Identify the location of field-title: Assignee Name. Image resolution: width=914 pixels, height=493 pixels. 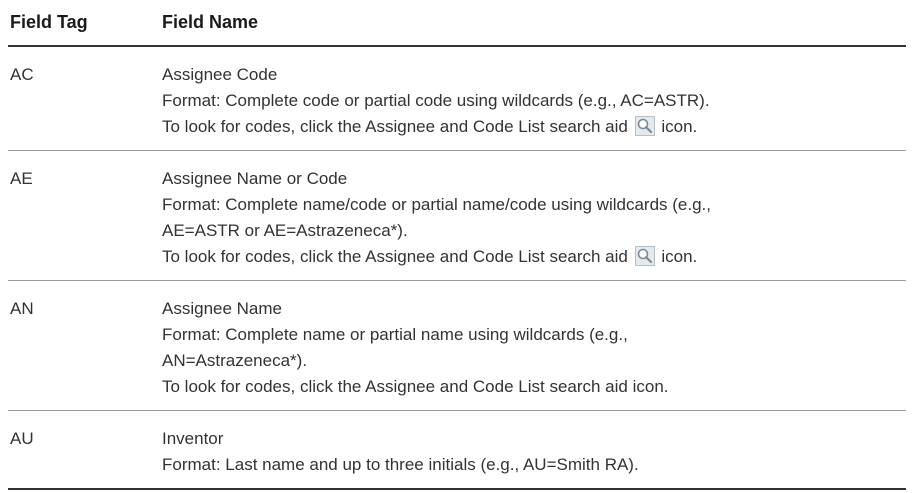
(222, 308).